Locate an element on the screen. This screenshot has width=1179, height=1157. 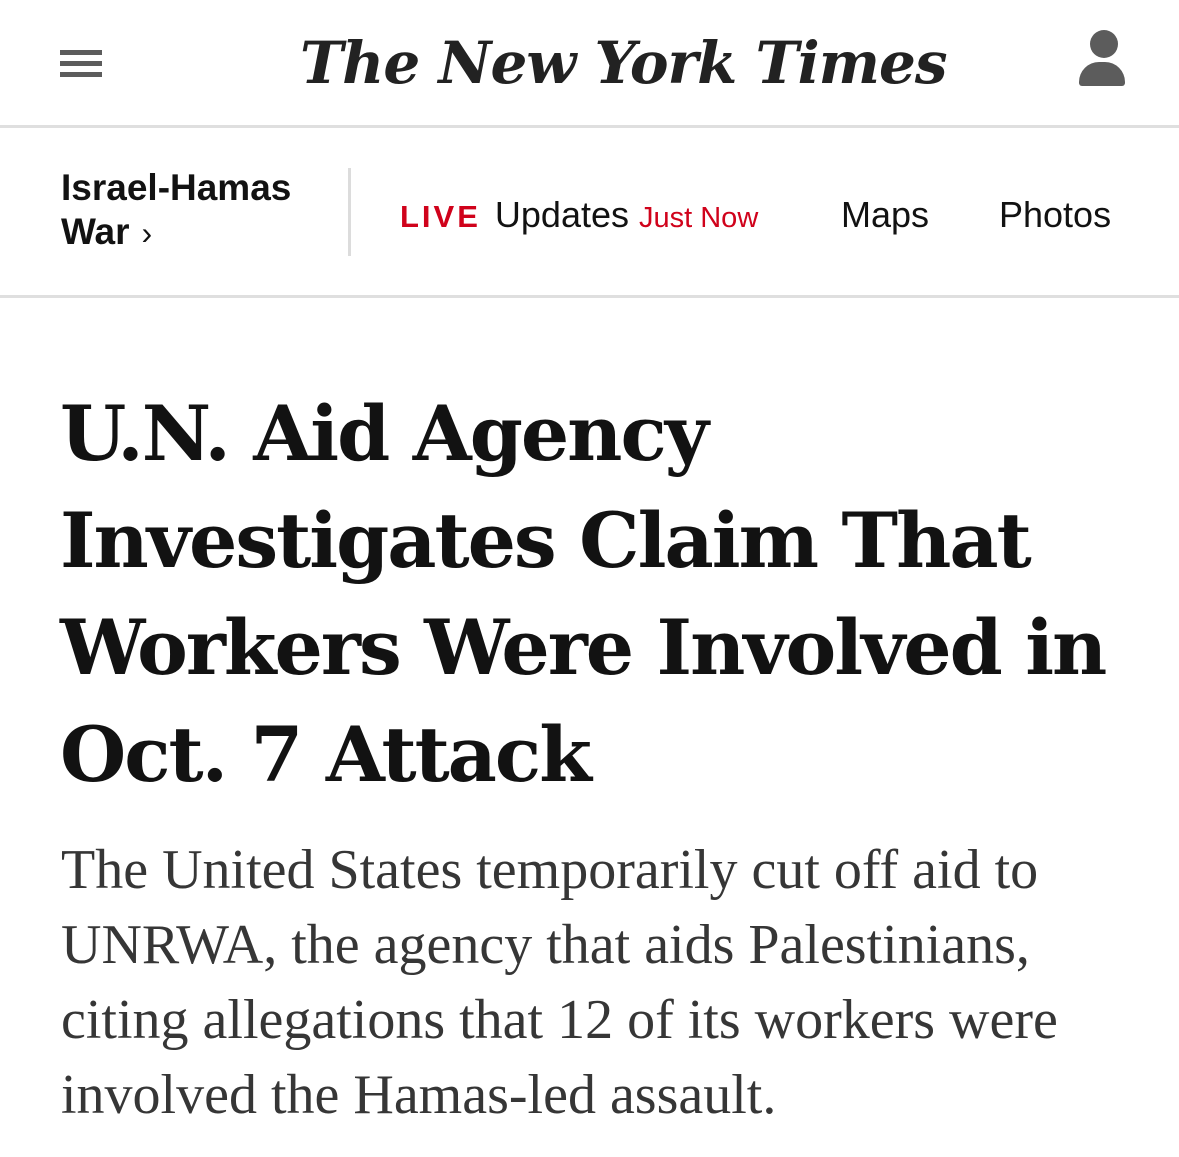
live-updates-link: LIVE Updates Just Now is located at coordinates (579, 215).